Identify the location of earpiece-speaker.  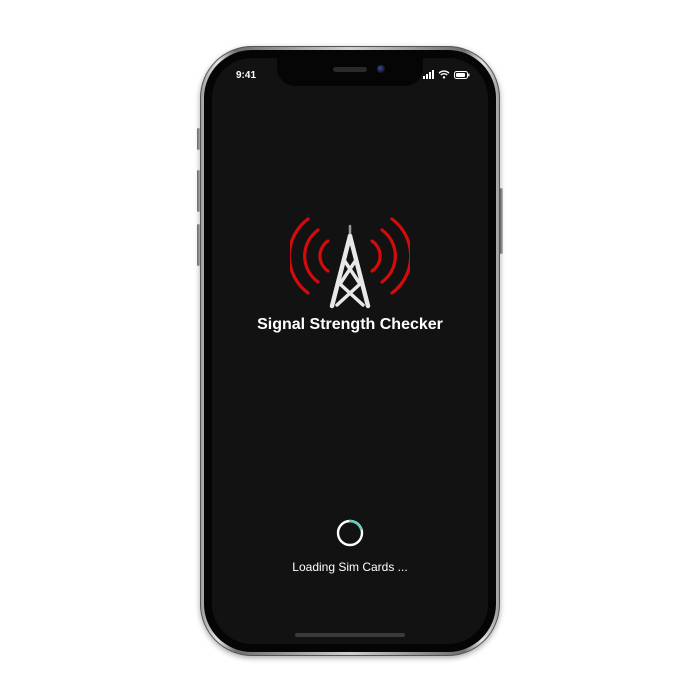
(350, 69).